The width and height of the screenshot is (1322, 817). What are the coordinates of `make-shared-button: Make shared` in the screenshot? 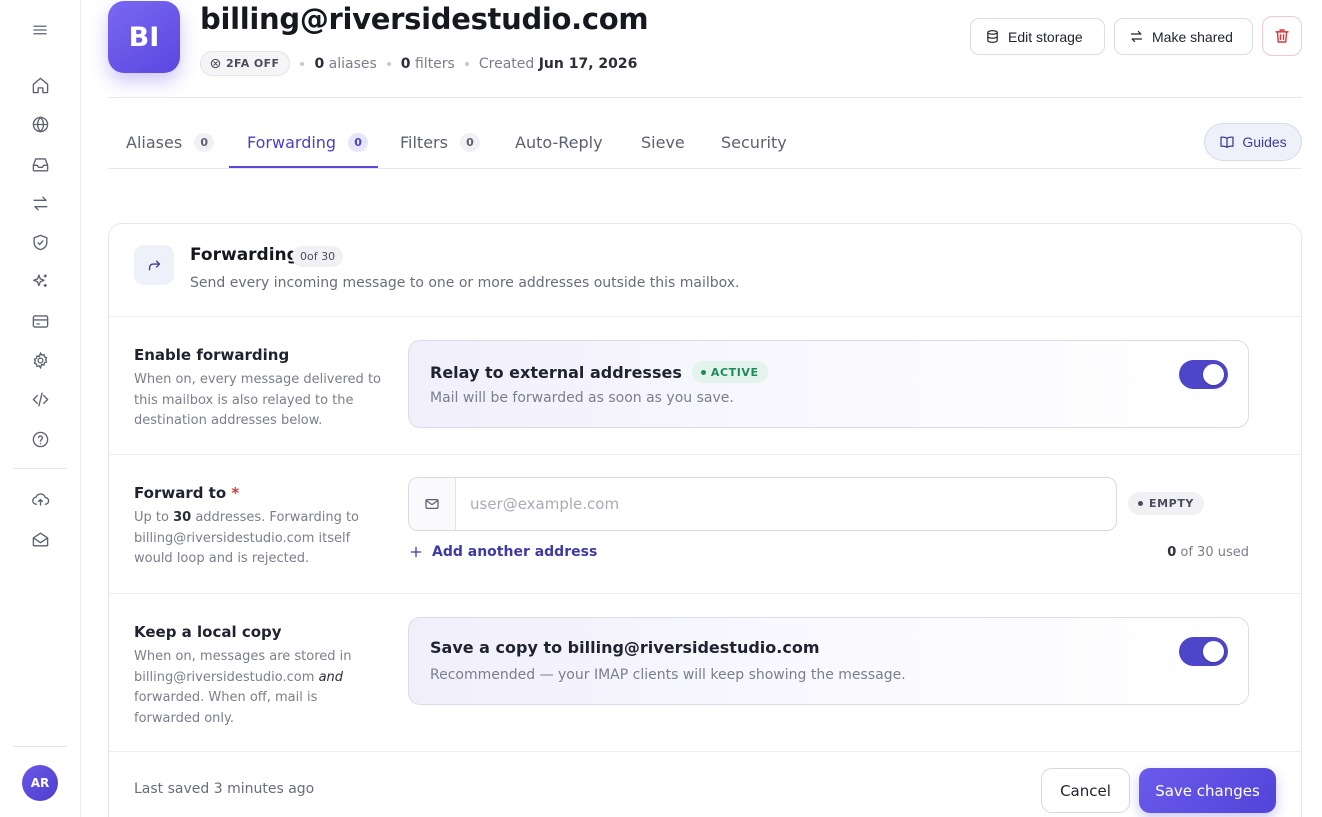 It's located at (1183, 36).